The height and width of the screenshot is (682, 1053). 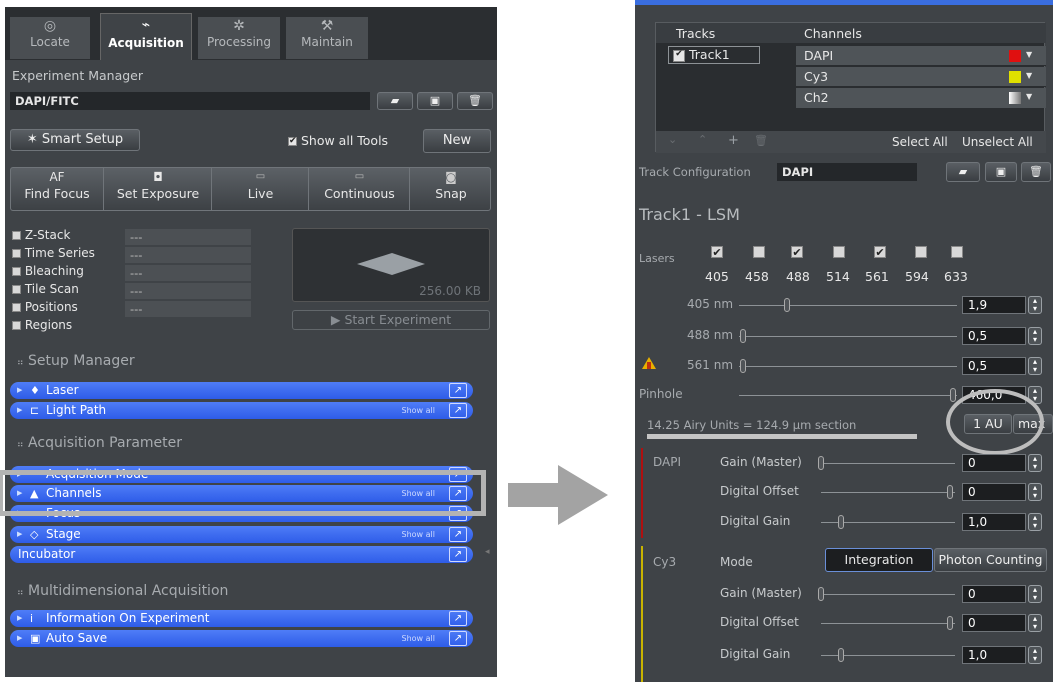 I want to click on channel-row-ch2: Ch2 ▼, so click(x=921, y=98).